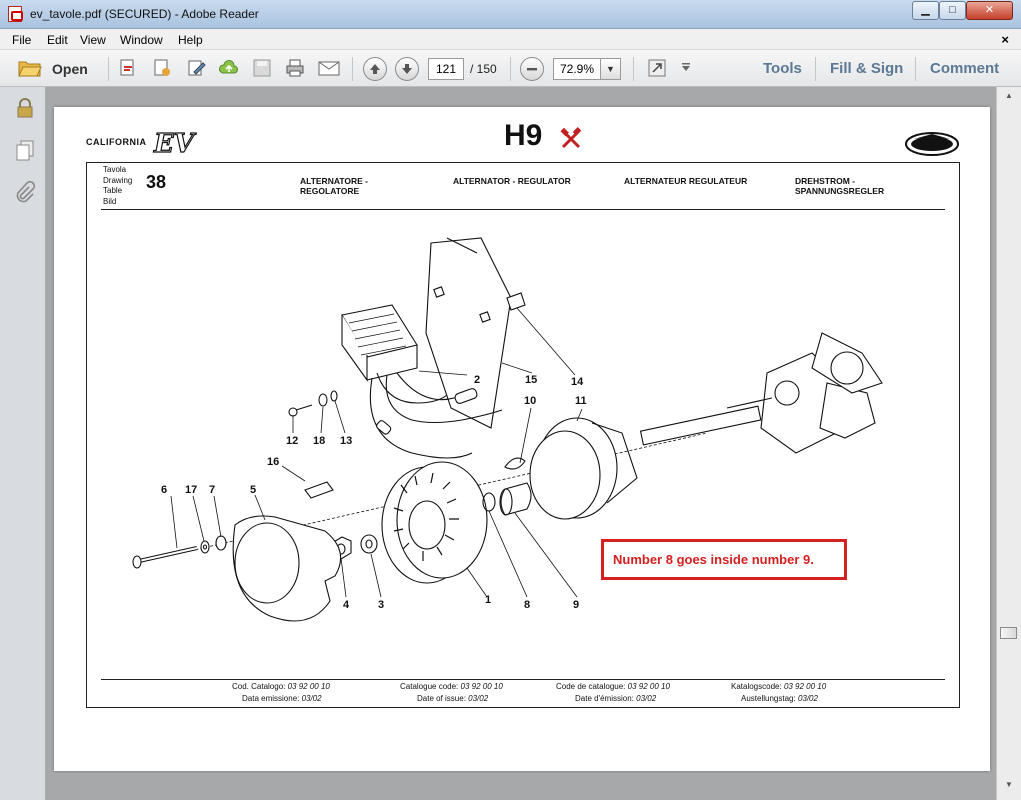 The width and height of the screenshot is (1021, 800). I want to click on scroll-down-icon: ▼, so click(1009, 787).